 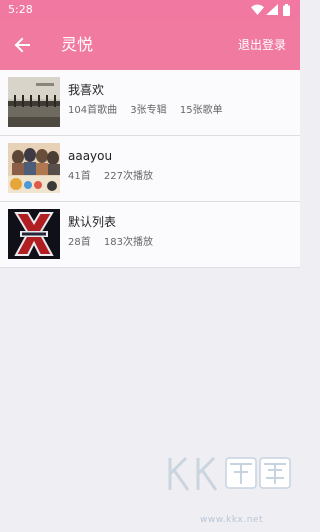 I want to click on playlist-item-favorites: 我喜欢 104首歌曲 3张专辑 15张歌单, so click(x=150, y=103).